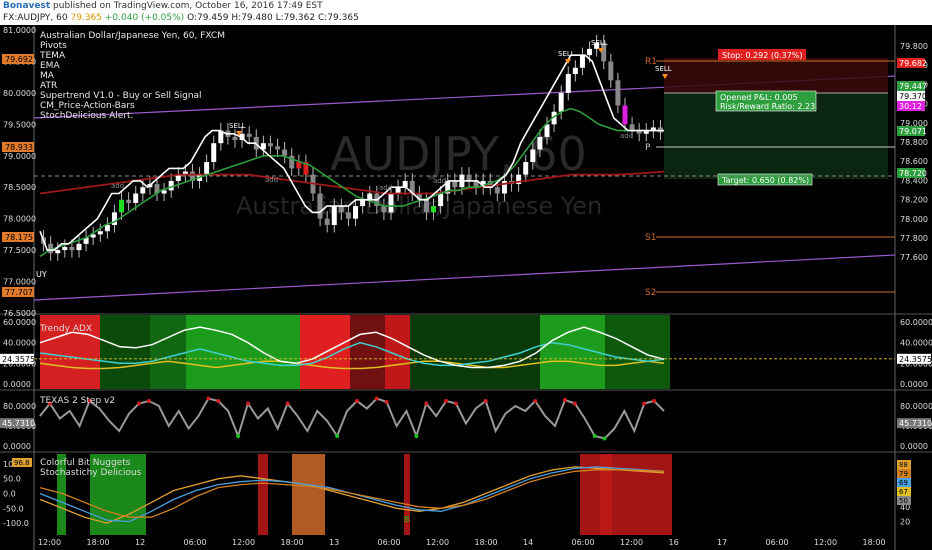 This screenshot has height=550, width=932. What do you see at coordinates (53, 46) in the screenshot?
I see `legend-item: Pivots` at bounding box center [53, 46].